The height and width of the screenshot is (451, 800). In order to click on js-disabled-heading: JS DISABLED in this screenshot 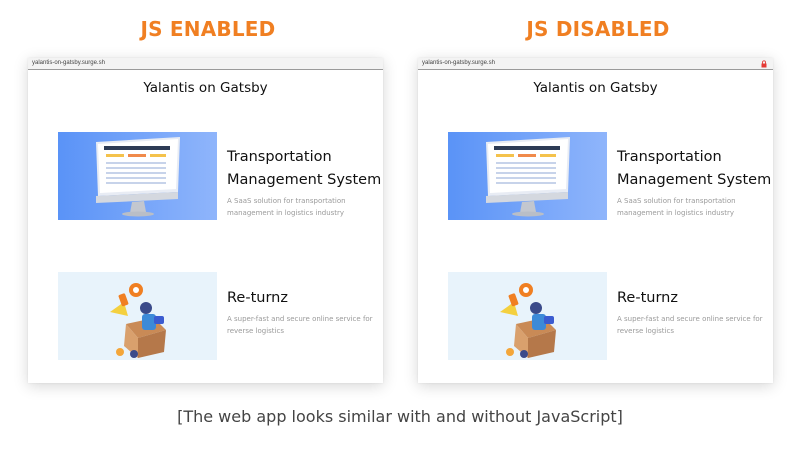, I will do `click(598, 29)`.